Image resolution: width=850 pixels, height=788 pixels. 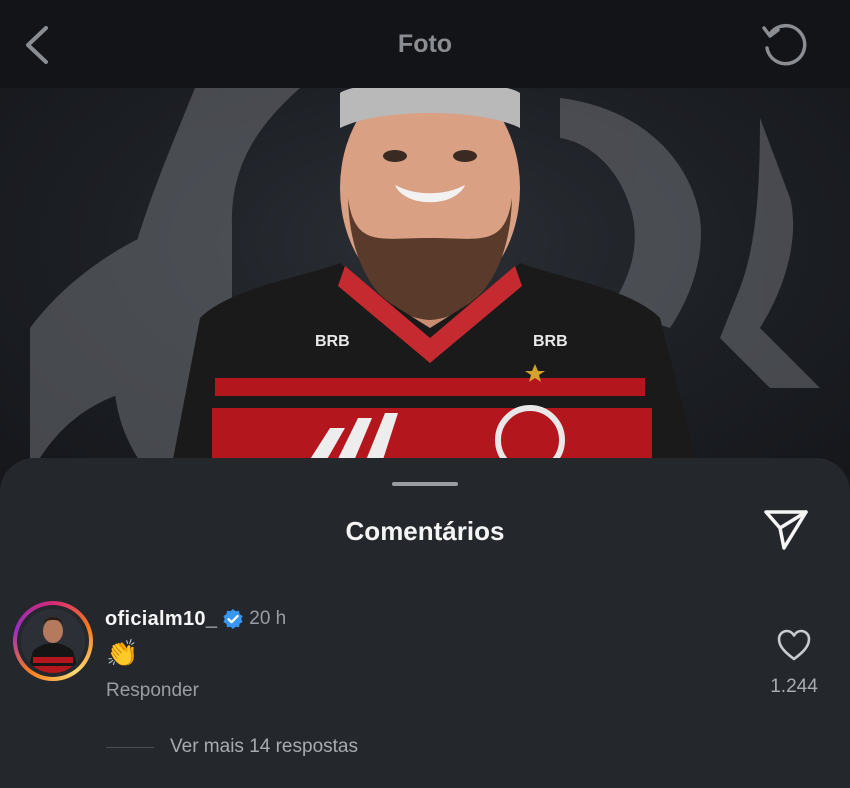 What do you see at coordinates (264, 747) in the screenshot?
I see `view-more-replies-button: Ver mais 14 respostas` at bounding box center [264, 747].